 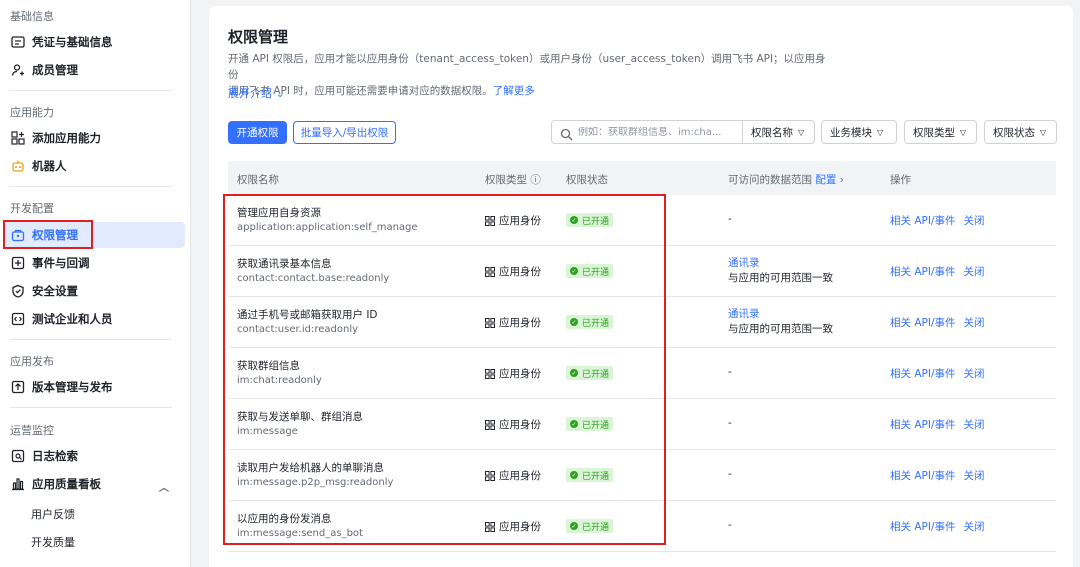 I want to click on scope-cell: 通讯录 与应用的可用范围一致, so click(x=780, y=271).